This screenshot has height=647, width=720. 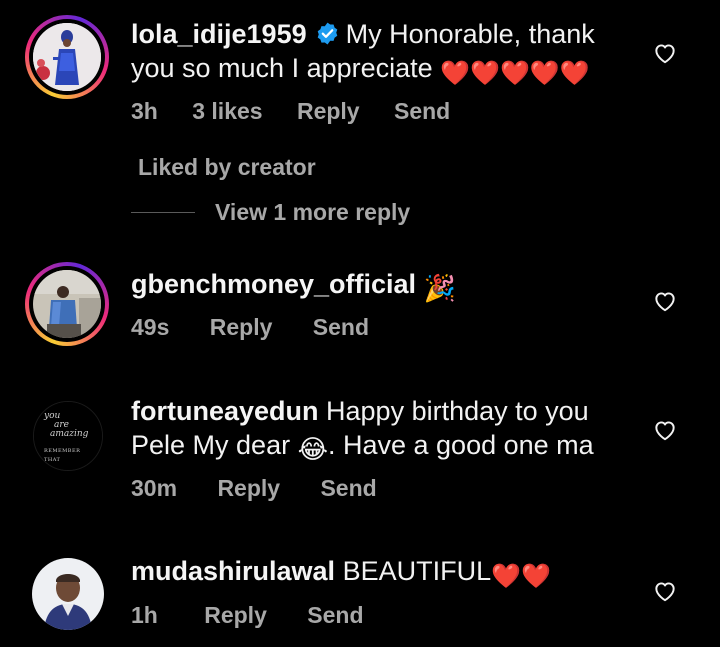 I want to click on avatar-text: amazing, so click(x=69, y=434).